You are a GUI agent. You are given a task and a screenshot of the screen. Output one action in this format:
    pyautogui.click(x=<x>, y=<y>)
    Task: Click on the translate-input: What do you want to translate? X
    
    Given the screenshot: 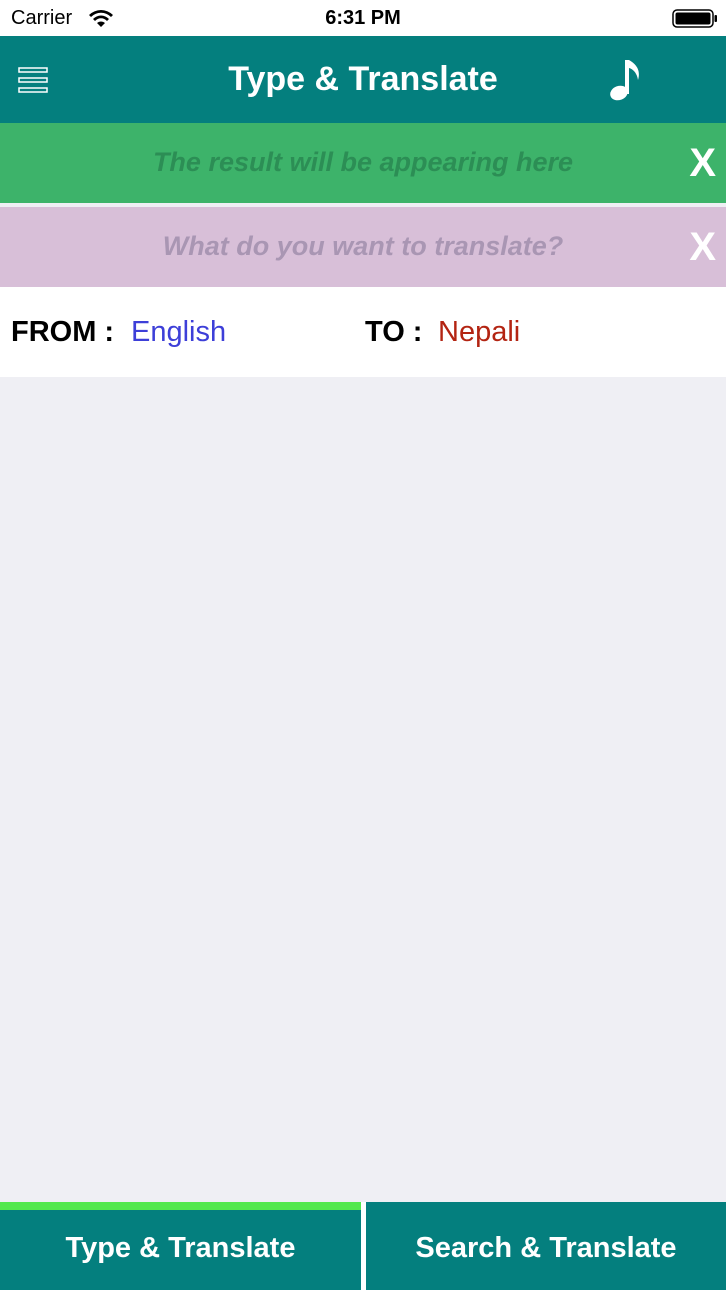 What is the action you would take?
    pyautogui.click(x=363, y=247)
    